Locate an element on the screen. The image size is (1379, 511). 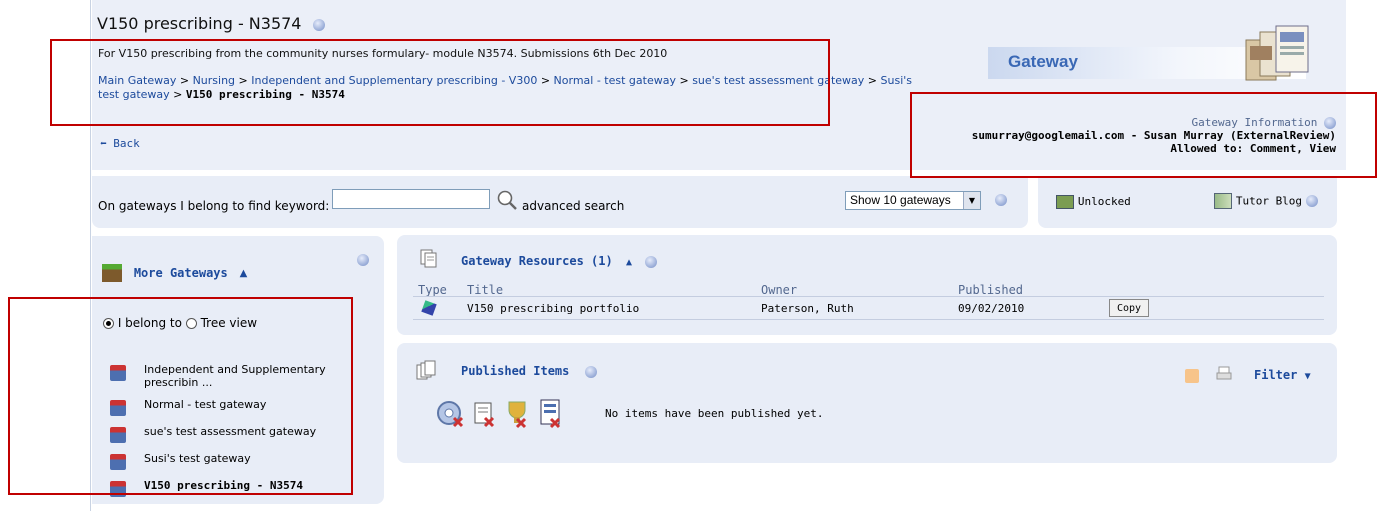
rss-icon is located at coordinates (1192, 376).